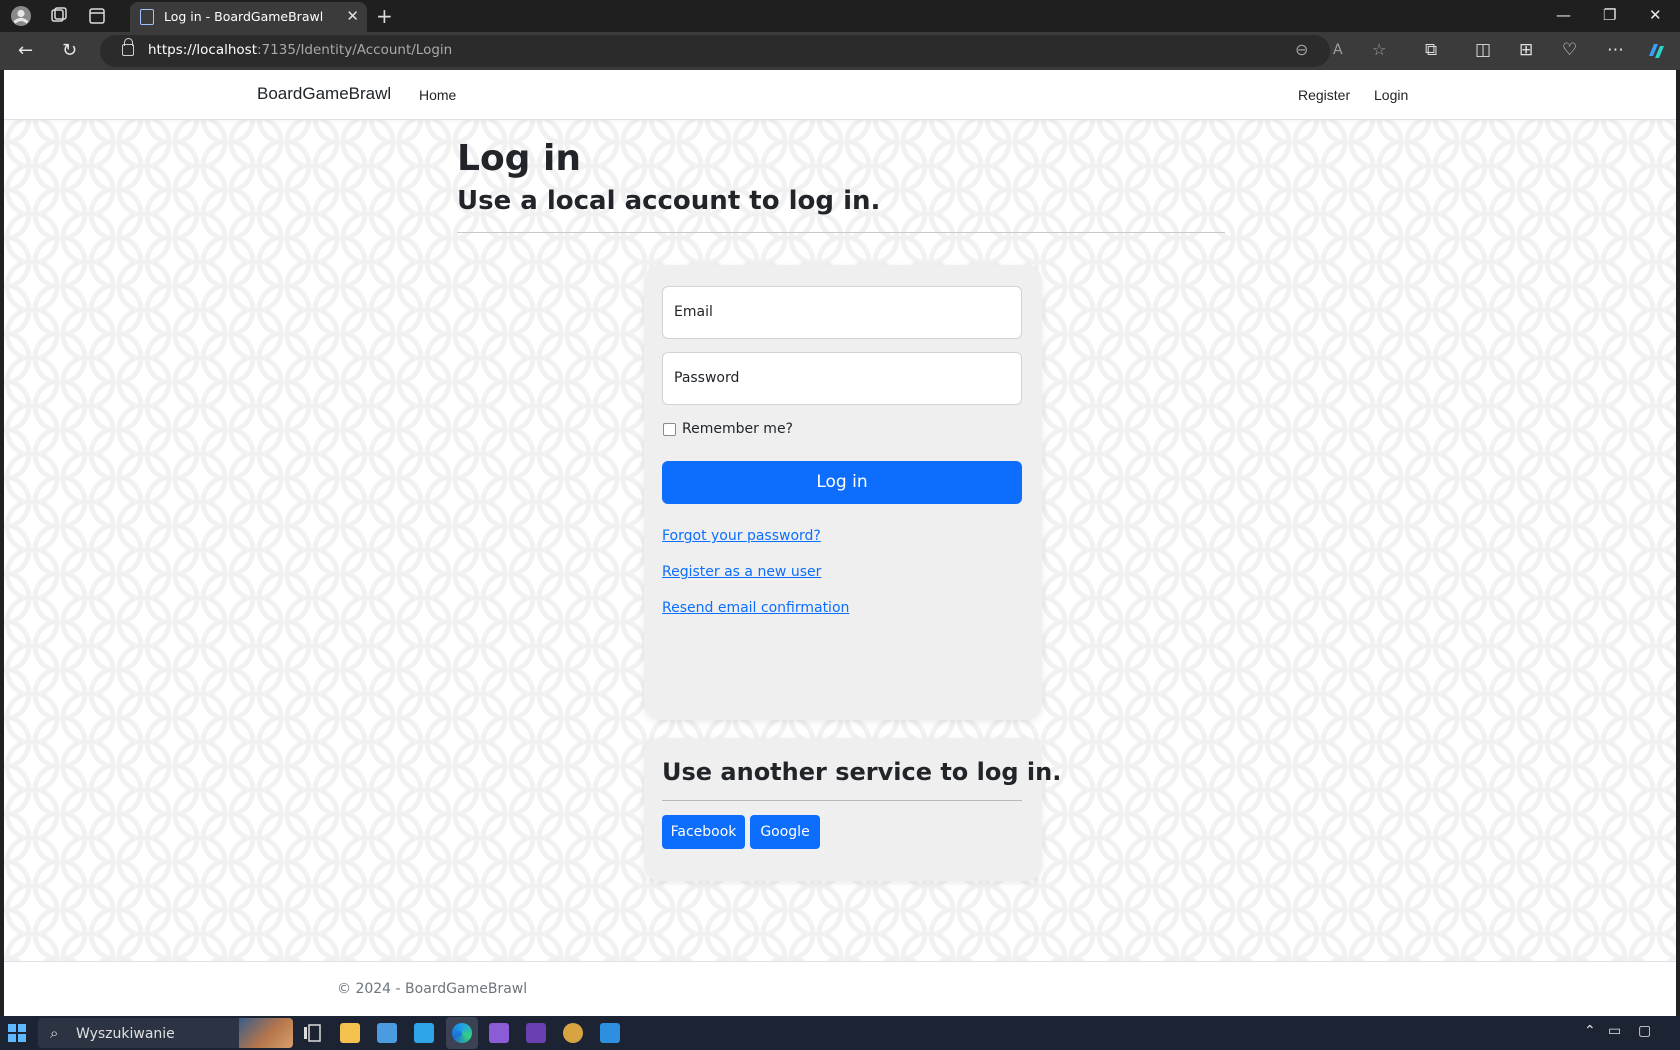 The height and width of the screenshot is (1050, 1680). Describe the element at coordinates (1483, 50) in the screenshot. I see `split-screen-icon: ◫` at that location.